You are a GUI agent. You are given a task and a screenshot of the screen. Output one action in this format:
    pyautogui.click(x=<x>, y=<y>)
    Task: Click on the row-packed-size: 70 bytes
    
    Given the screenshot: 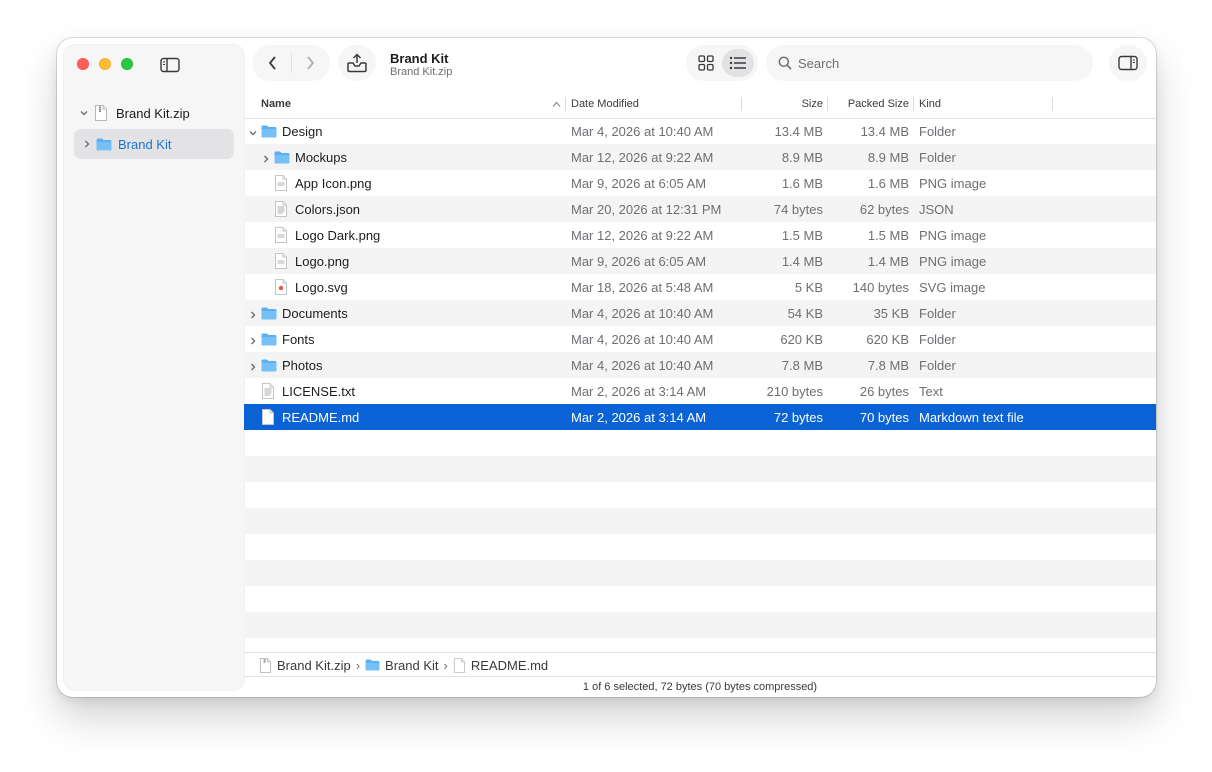 What is the action you would take?
    pyautogui.click(x=884, y=417)
    